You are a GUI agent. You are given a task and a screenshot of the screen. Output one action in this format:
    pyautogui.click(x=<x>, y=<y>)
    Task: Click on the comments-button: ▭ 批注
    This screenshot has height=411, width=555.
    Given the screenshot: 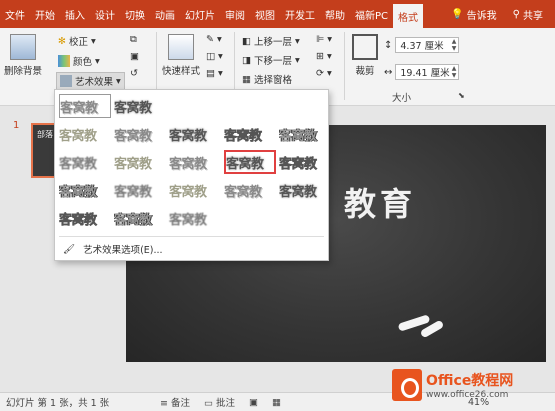 What is the action you would take?
    pyautogui.click(x=219, y=402)
    